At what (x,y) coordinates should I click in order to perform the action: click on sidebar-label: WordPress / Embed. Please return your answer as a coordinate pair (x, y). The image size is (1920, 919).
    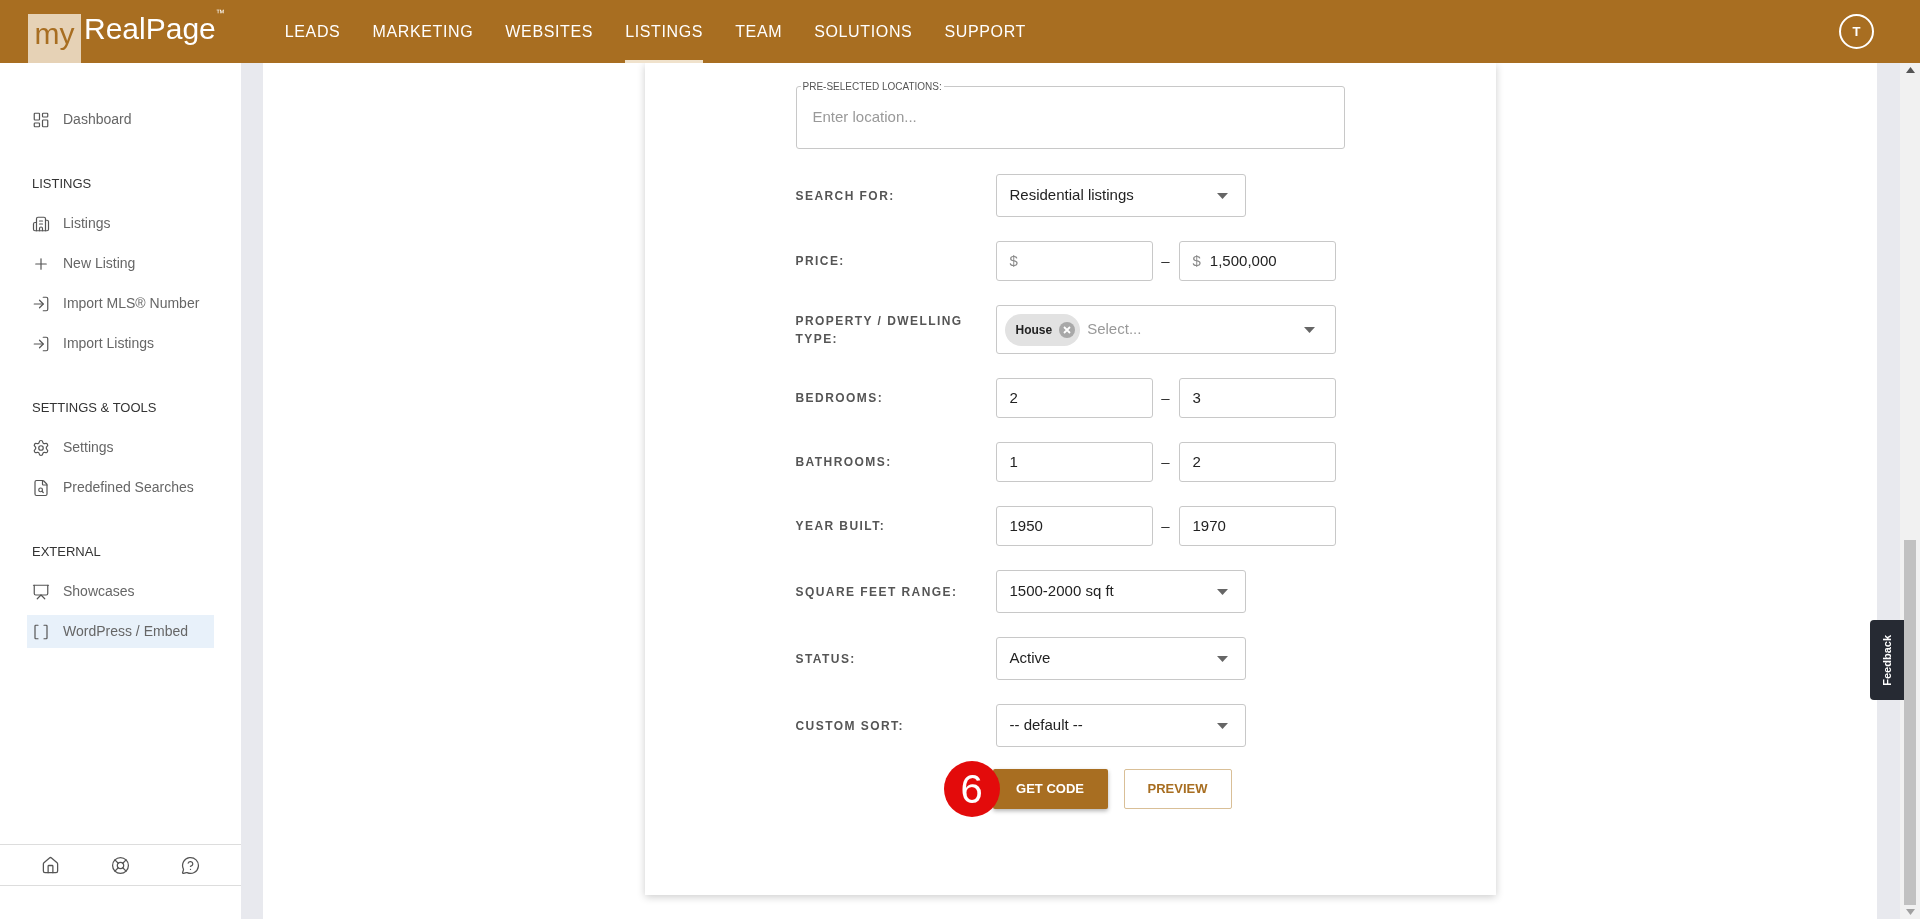
    Looking at the image, I should click on (125, 631).